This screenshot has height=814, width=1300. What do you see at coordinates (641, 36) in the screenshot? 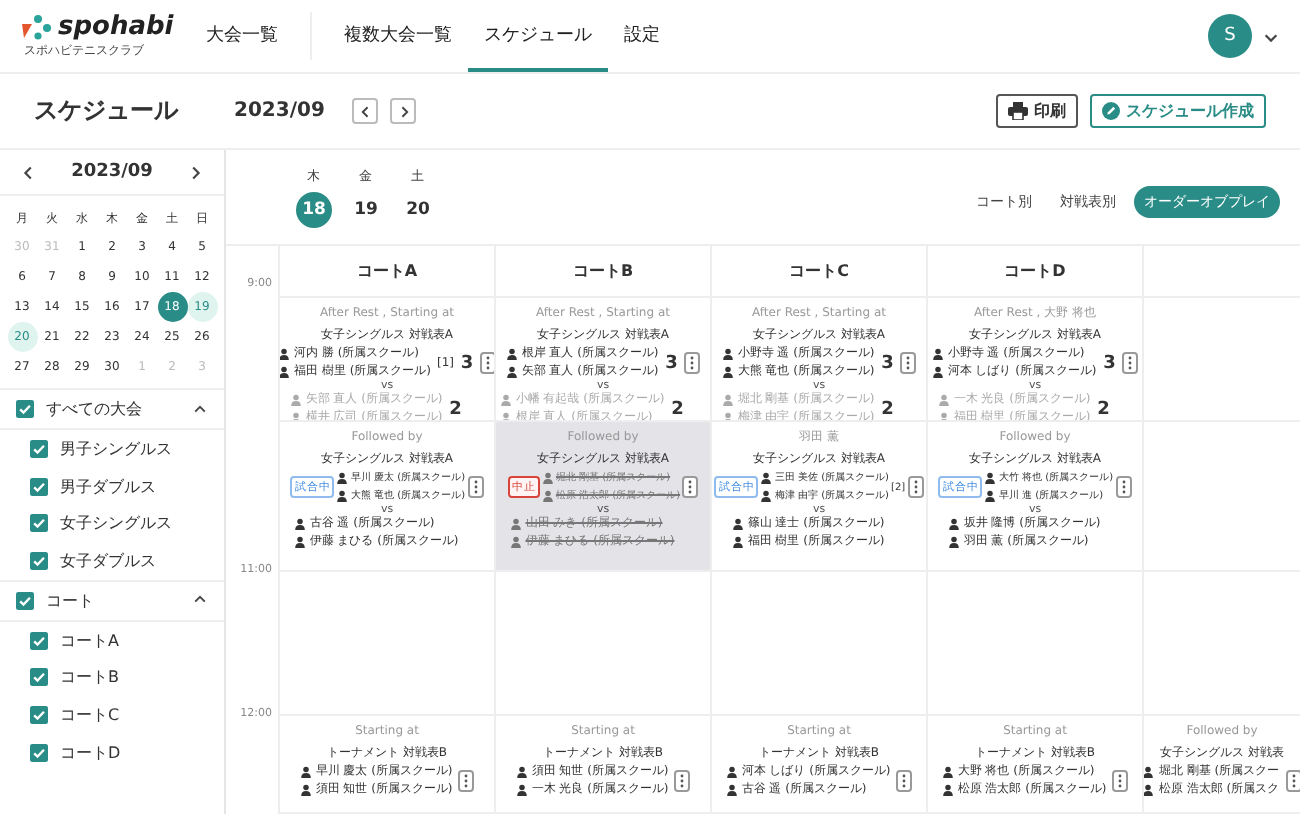
I see `nav-tab: 設定` at bounding box center [641, 36].